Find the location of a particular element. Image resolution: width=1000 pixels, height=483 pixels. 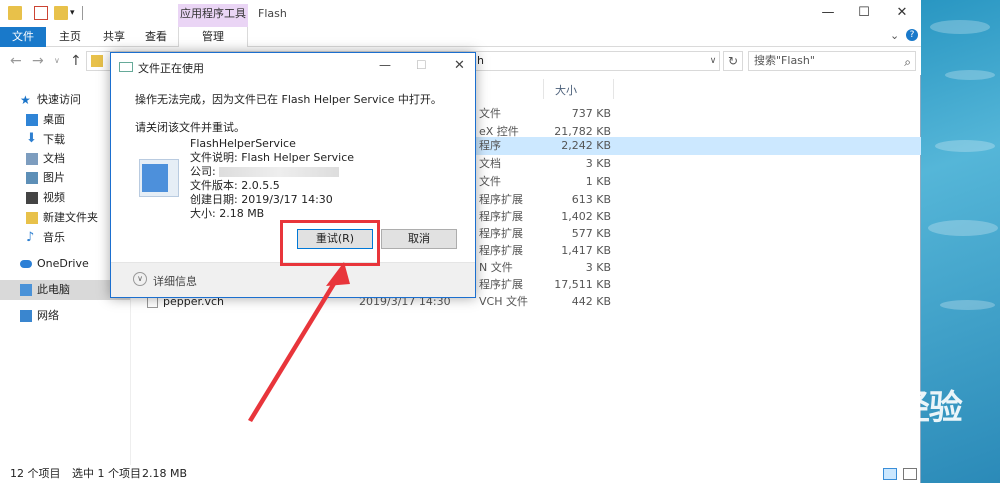

baidu-watermark: Bai du 经验 jingyan.baidu.com is located at coordinates (880, 420).